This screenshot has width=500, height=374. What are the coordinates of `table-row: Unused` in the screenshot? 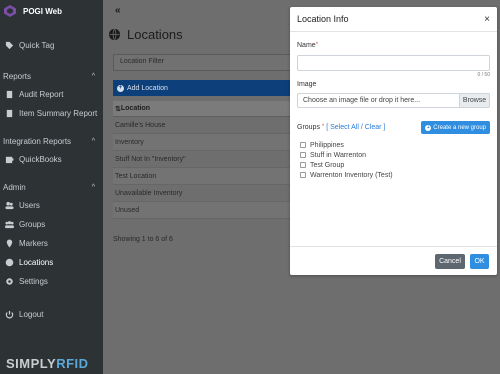 It's located at (203, 210).